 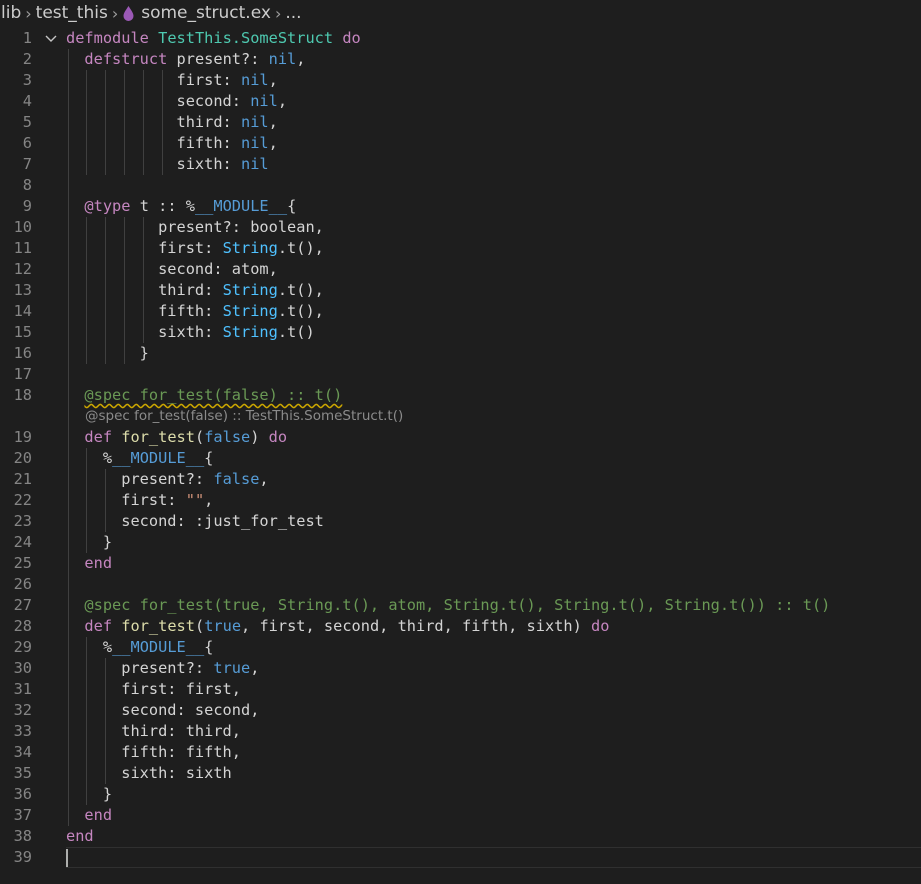 What do you see at coordinates (460, 689) in the screenshot?
I see `code-line: 31 first: first,` at bounding box center [460, 689].